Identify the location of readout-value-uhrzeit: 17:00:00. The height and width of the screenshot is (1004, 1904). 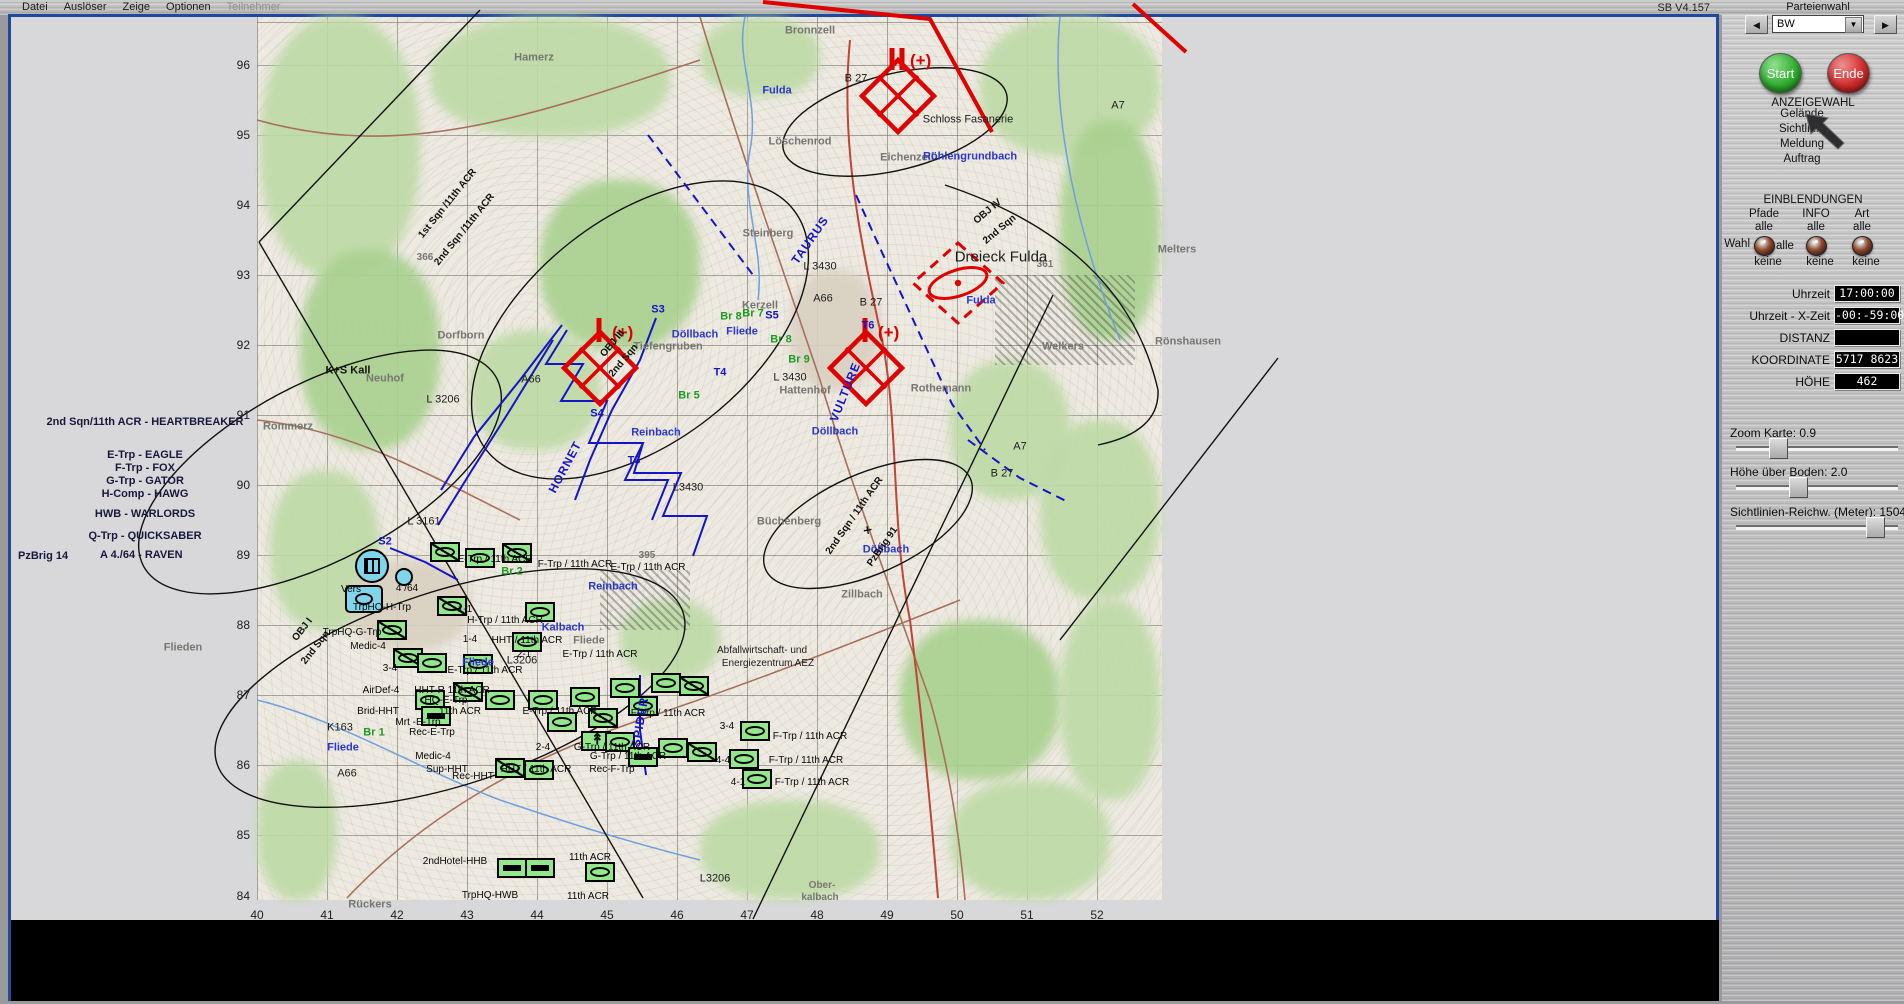
(1867, 293).